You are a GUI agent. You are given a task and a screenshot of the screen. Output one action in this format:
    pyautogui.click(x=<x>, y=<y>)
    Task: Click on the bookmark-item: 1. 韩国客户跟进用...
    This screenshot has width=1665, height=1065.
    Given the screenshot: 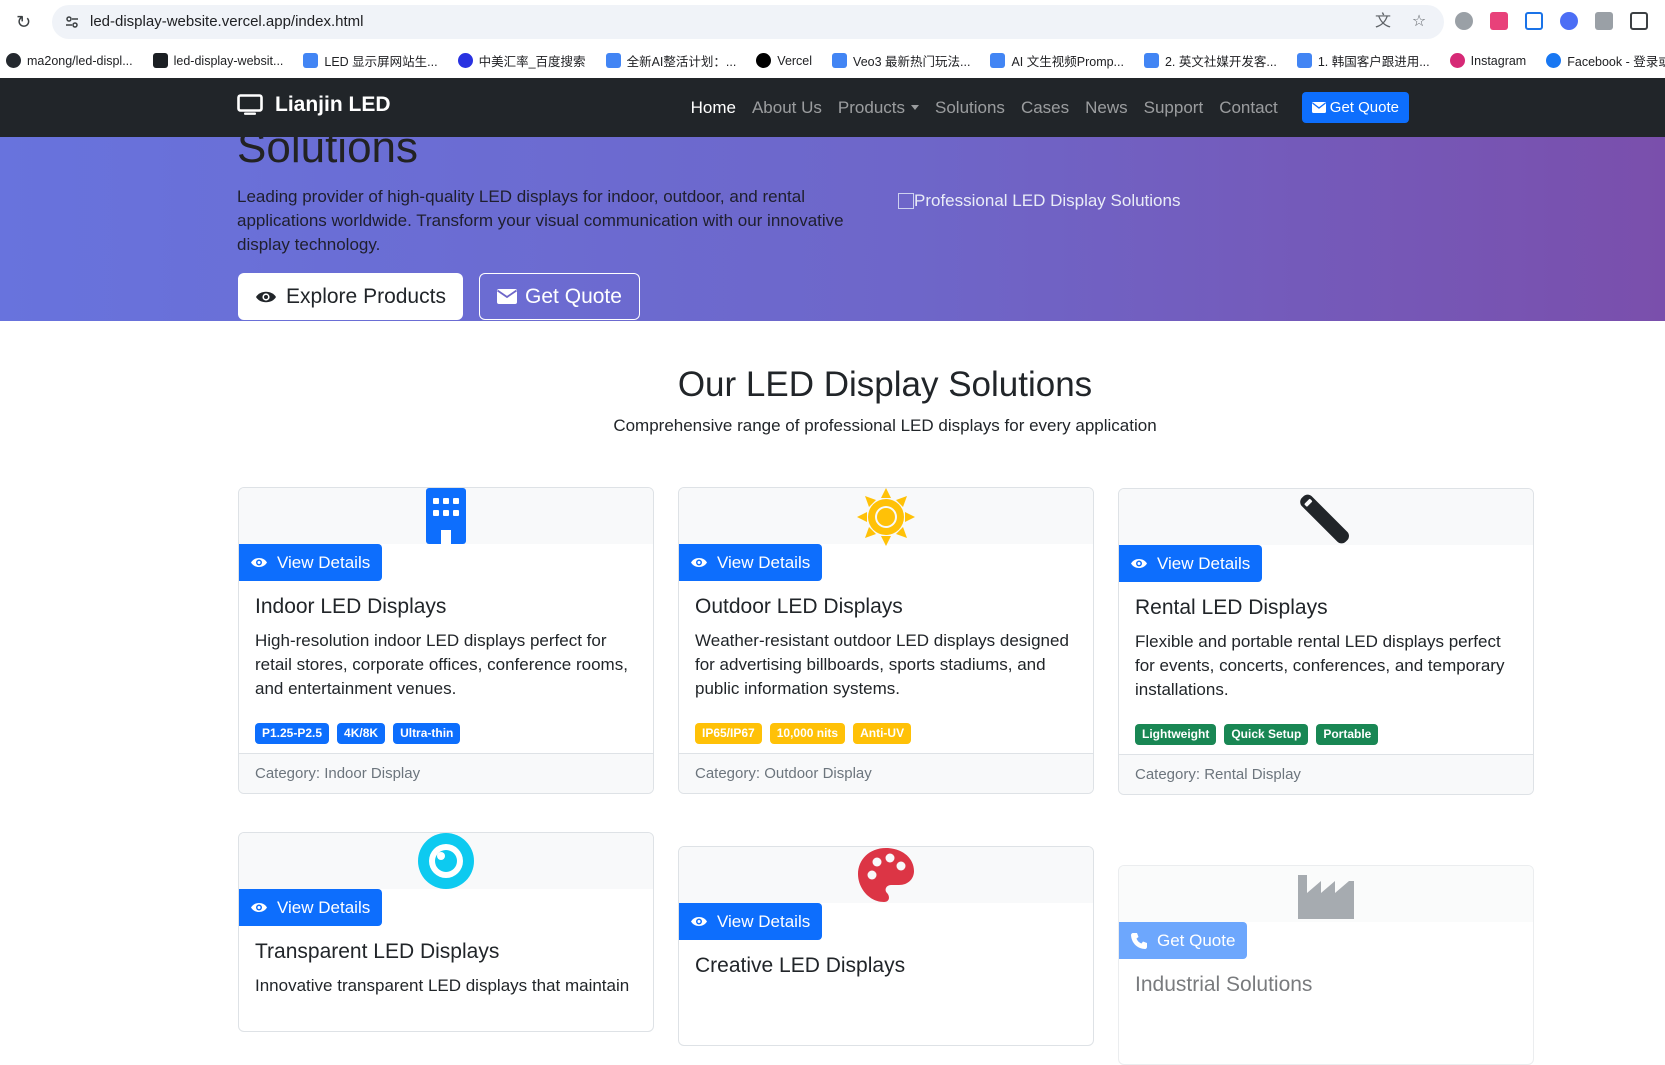 What is the action you would take?
    pyautogui.click(x=1363, y=60)
    